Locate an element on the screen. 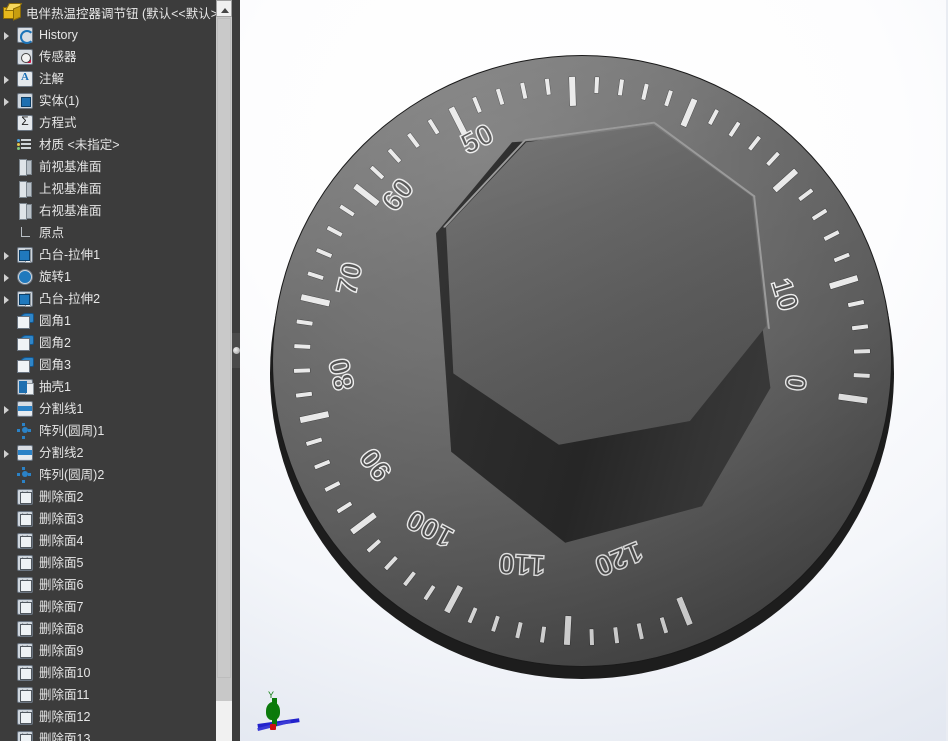 This screenshot has height=741, width=948. triad-y-label: Y is located at coordinates (271, 695).